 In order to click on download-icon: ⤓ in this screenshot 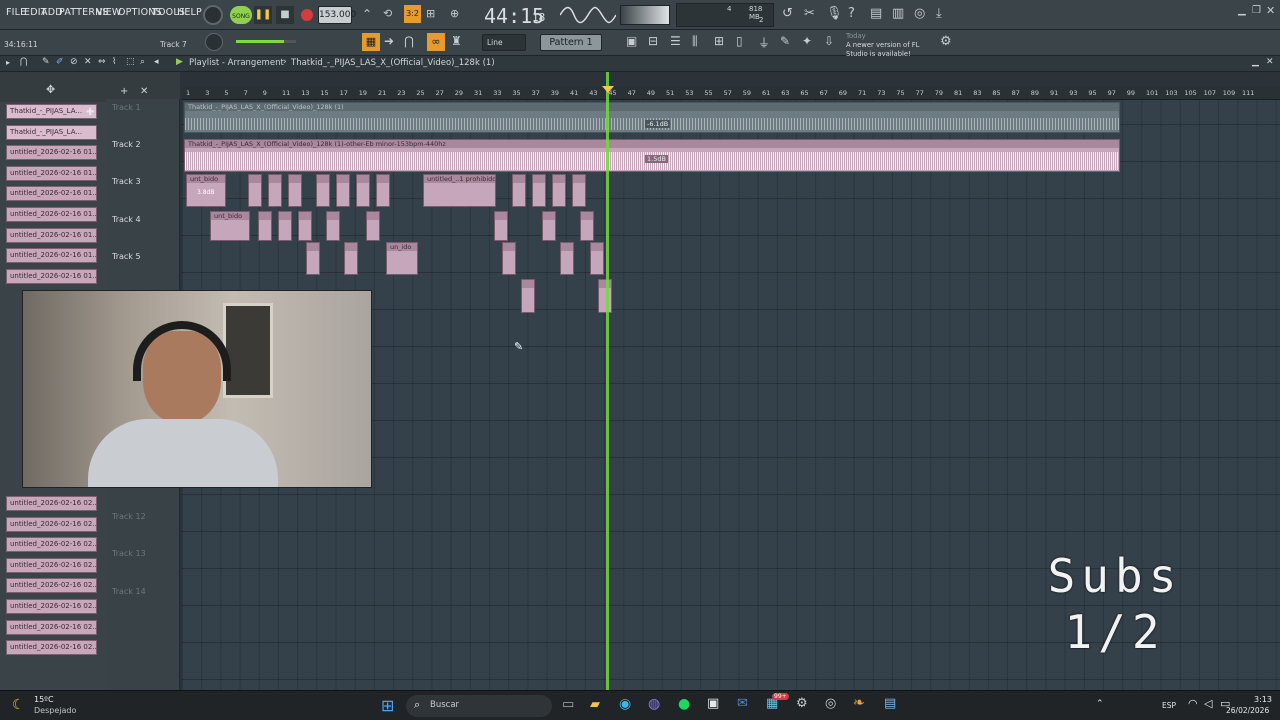, I will do `click(944, 15)`.